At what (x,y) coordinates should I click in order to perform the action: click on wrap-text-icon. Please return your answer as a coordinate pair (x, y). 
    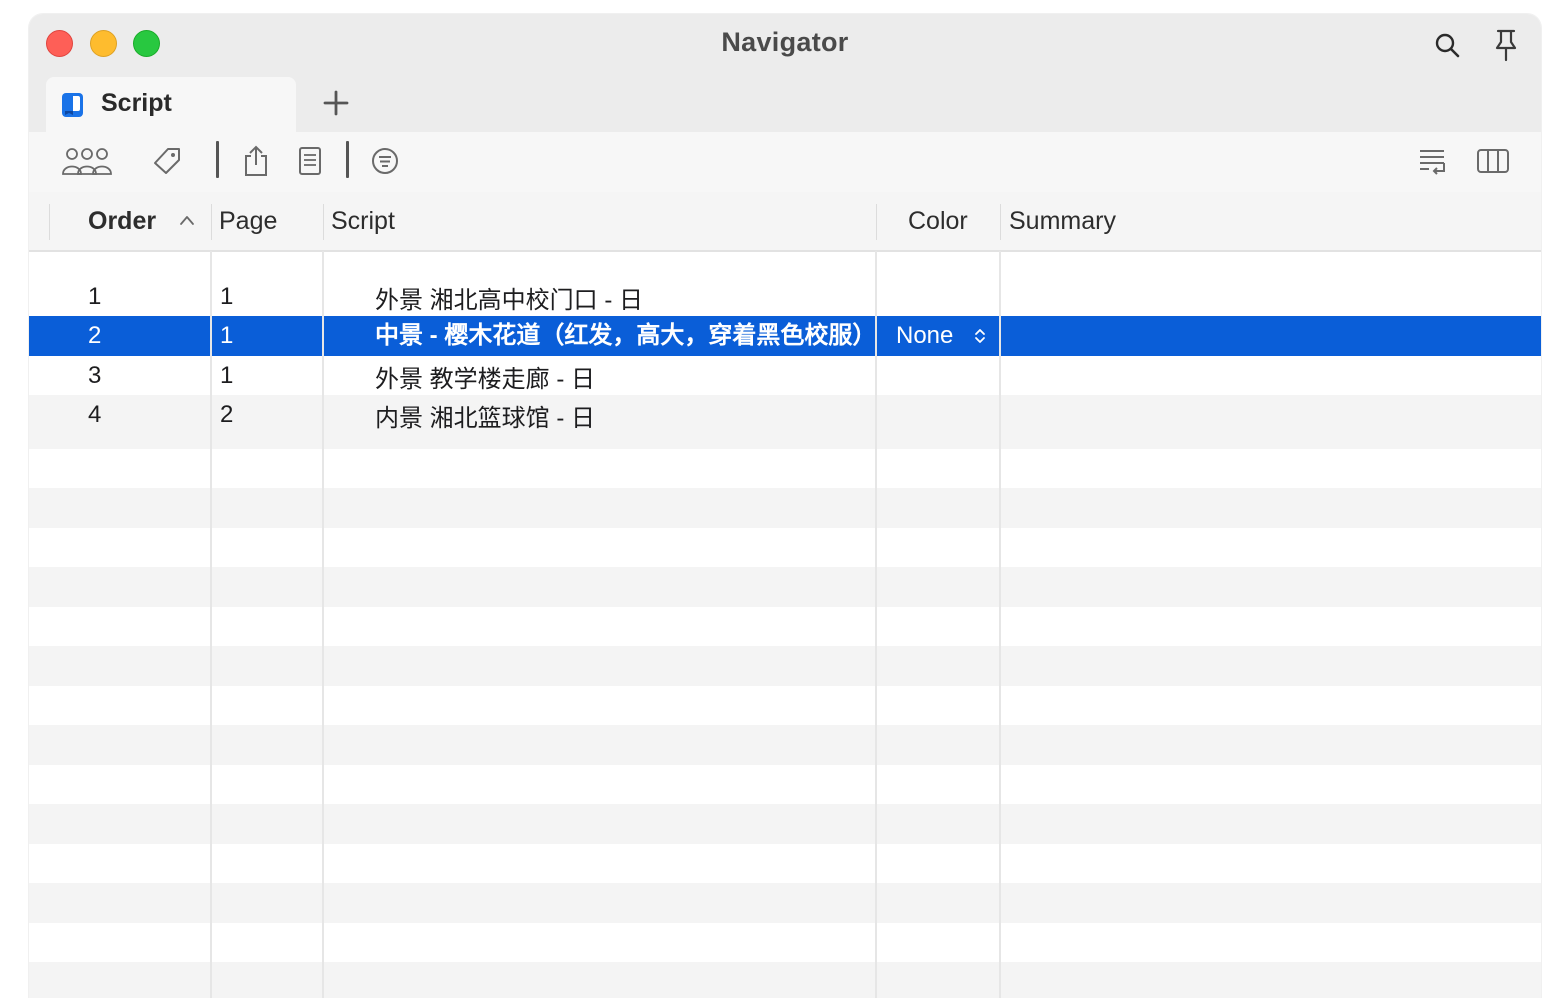
    Looking at the image, I should click on (1432, 161).